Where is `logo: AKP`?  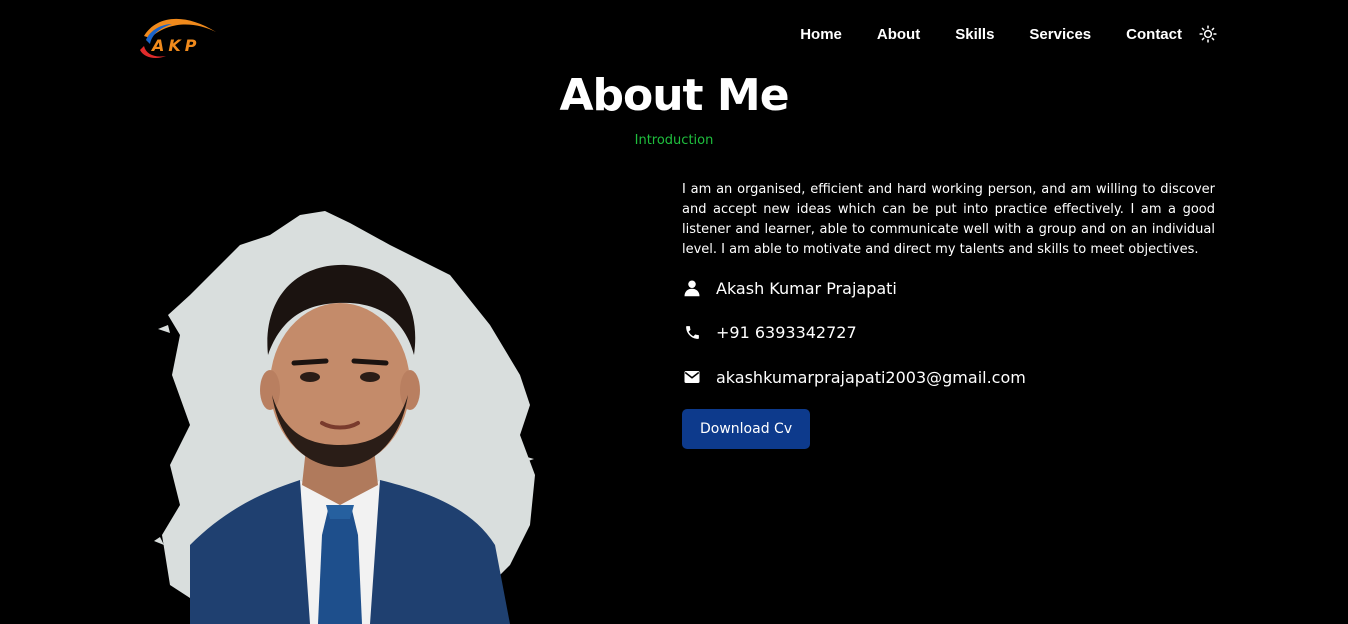
logo: AKP is located at coordinates (178, 38).